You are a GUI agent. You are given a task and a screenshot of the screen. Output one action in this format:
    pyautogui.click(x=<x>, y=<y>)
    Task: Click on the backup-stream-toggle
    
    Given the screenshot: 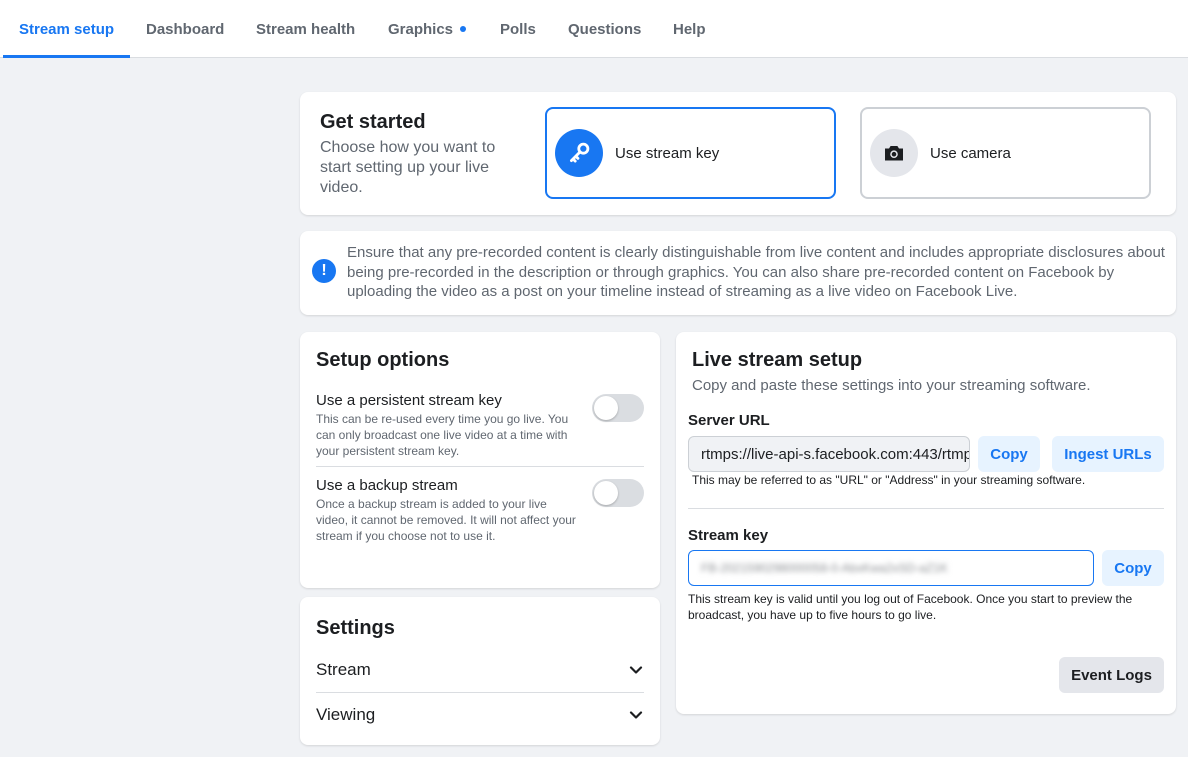 What is the action you would take?
    pyautogui.click(x=618, y=493)
    